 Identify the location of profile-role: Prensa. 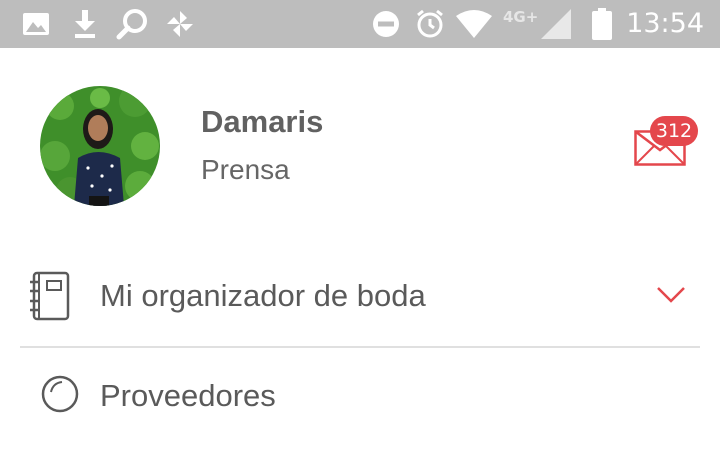
(245, 169).